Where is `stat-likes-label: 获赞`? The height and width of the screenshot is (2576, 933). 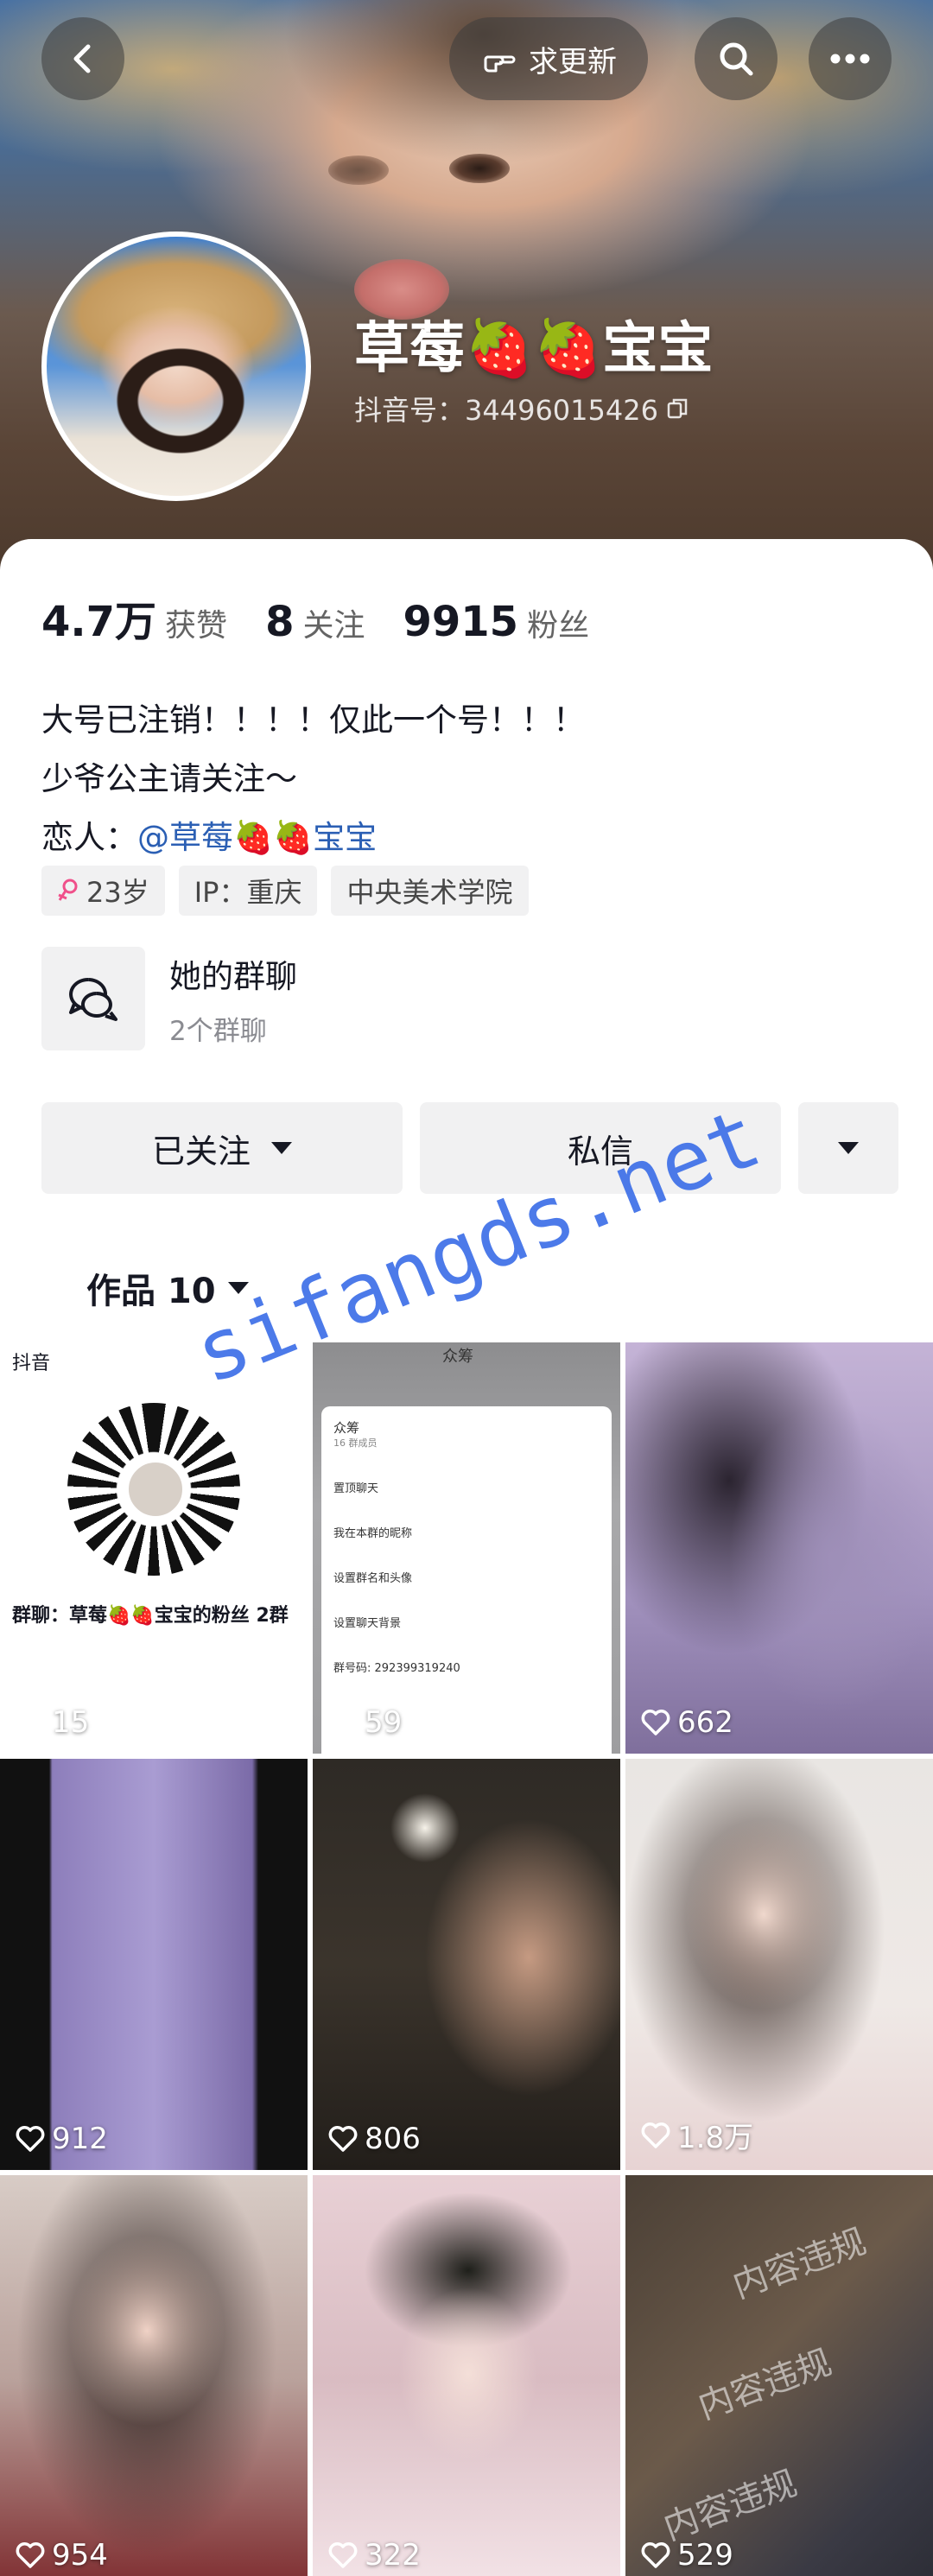
stat-likes-label: 获赞 is located at coordinates (196, 626).